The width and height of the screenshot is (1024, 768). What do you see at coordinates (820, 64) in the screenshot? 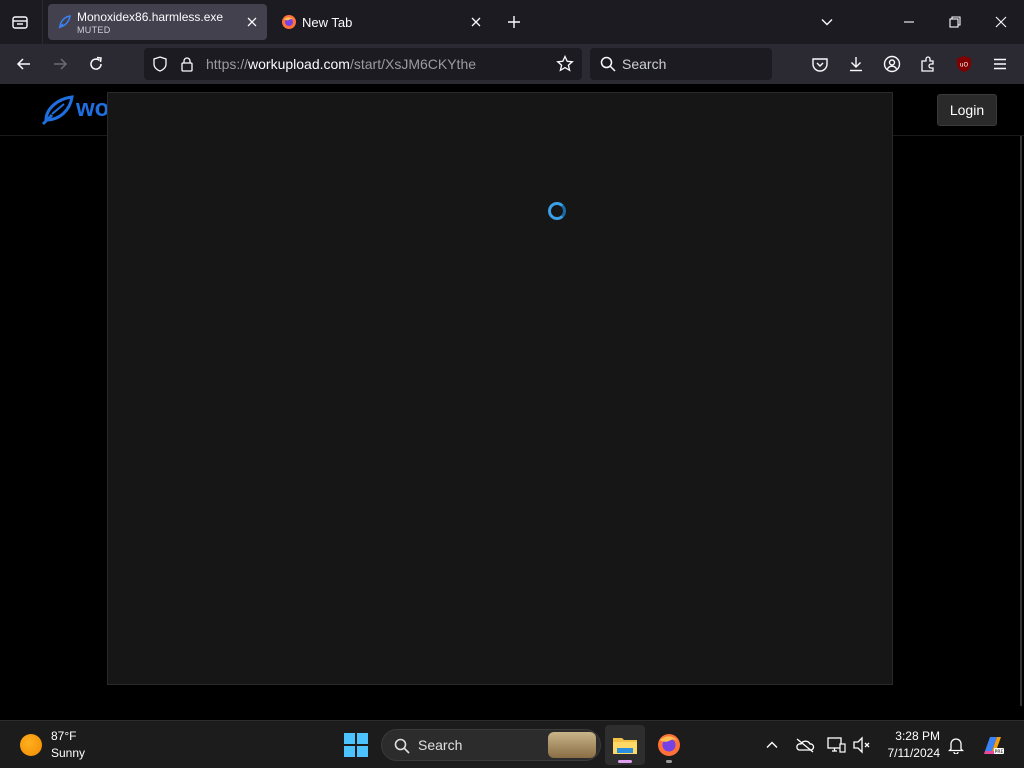
I see `pocket-icon` at bounding box center [820, 64].